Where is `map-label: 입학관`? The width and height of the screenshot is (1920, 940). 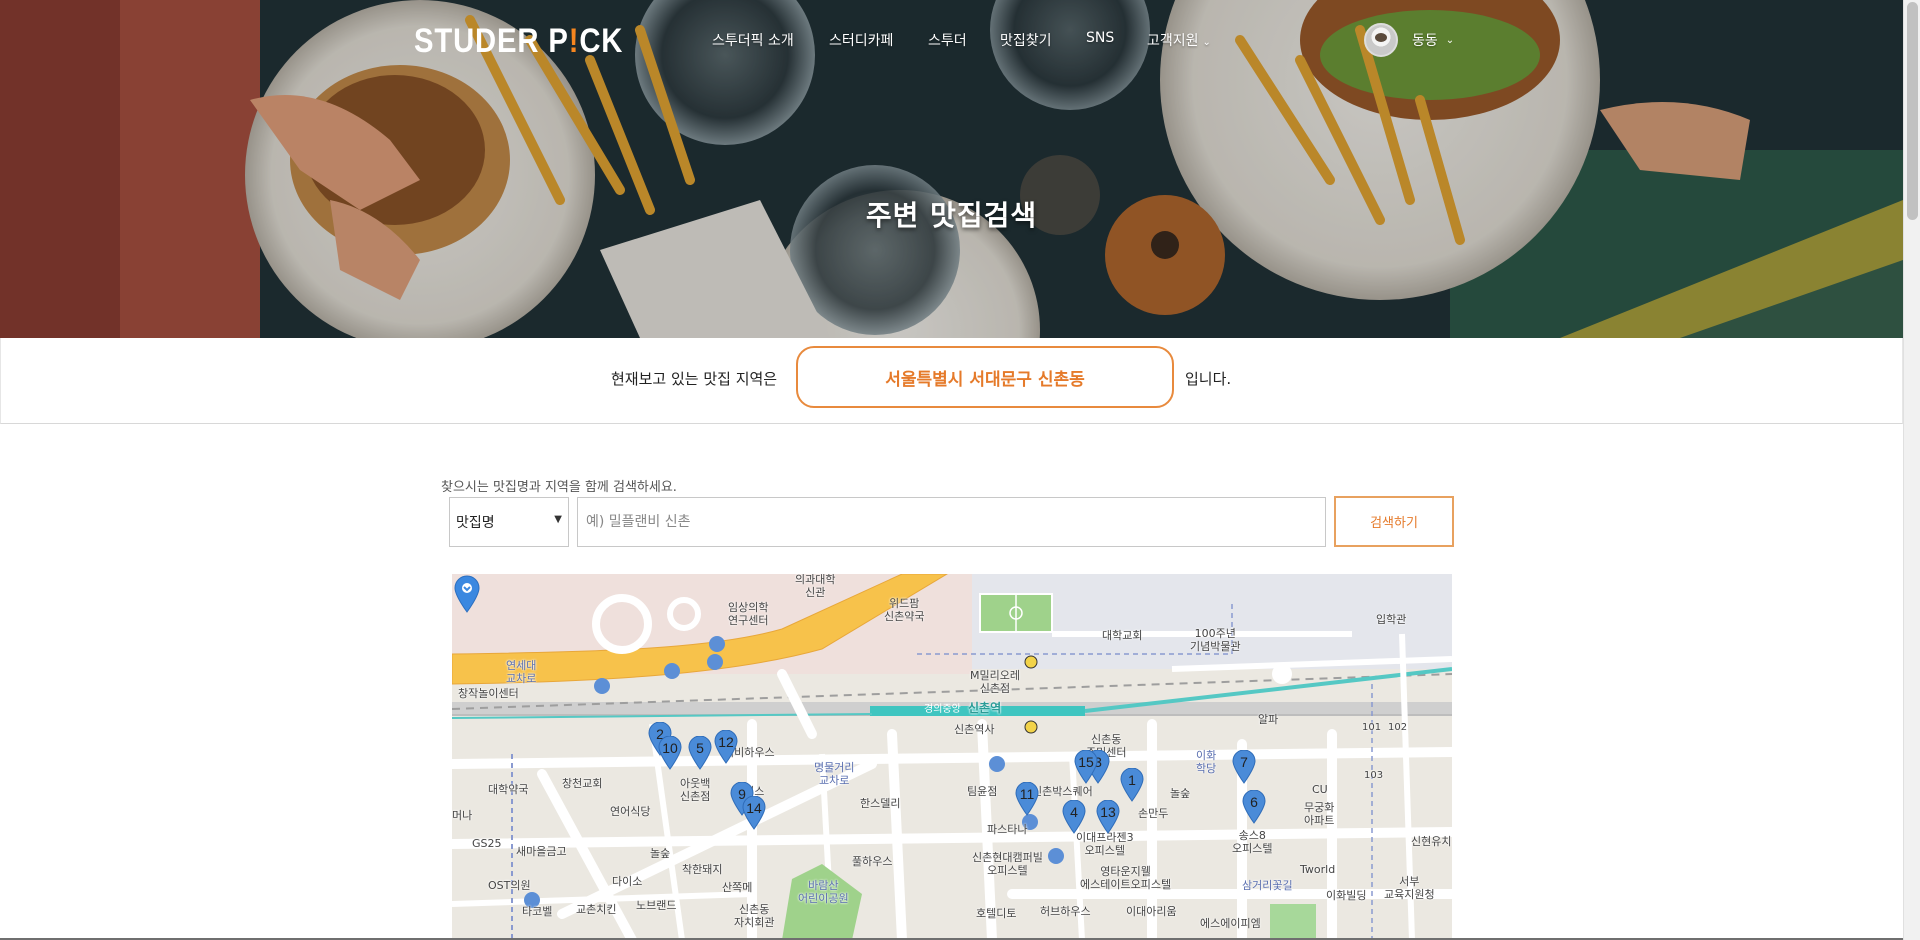 map-label: 입학관 is located at coordinates (1391, 619).